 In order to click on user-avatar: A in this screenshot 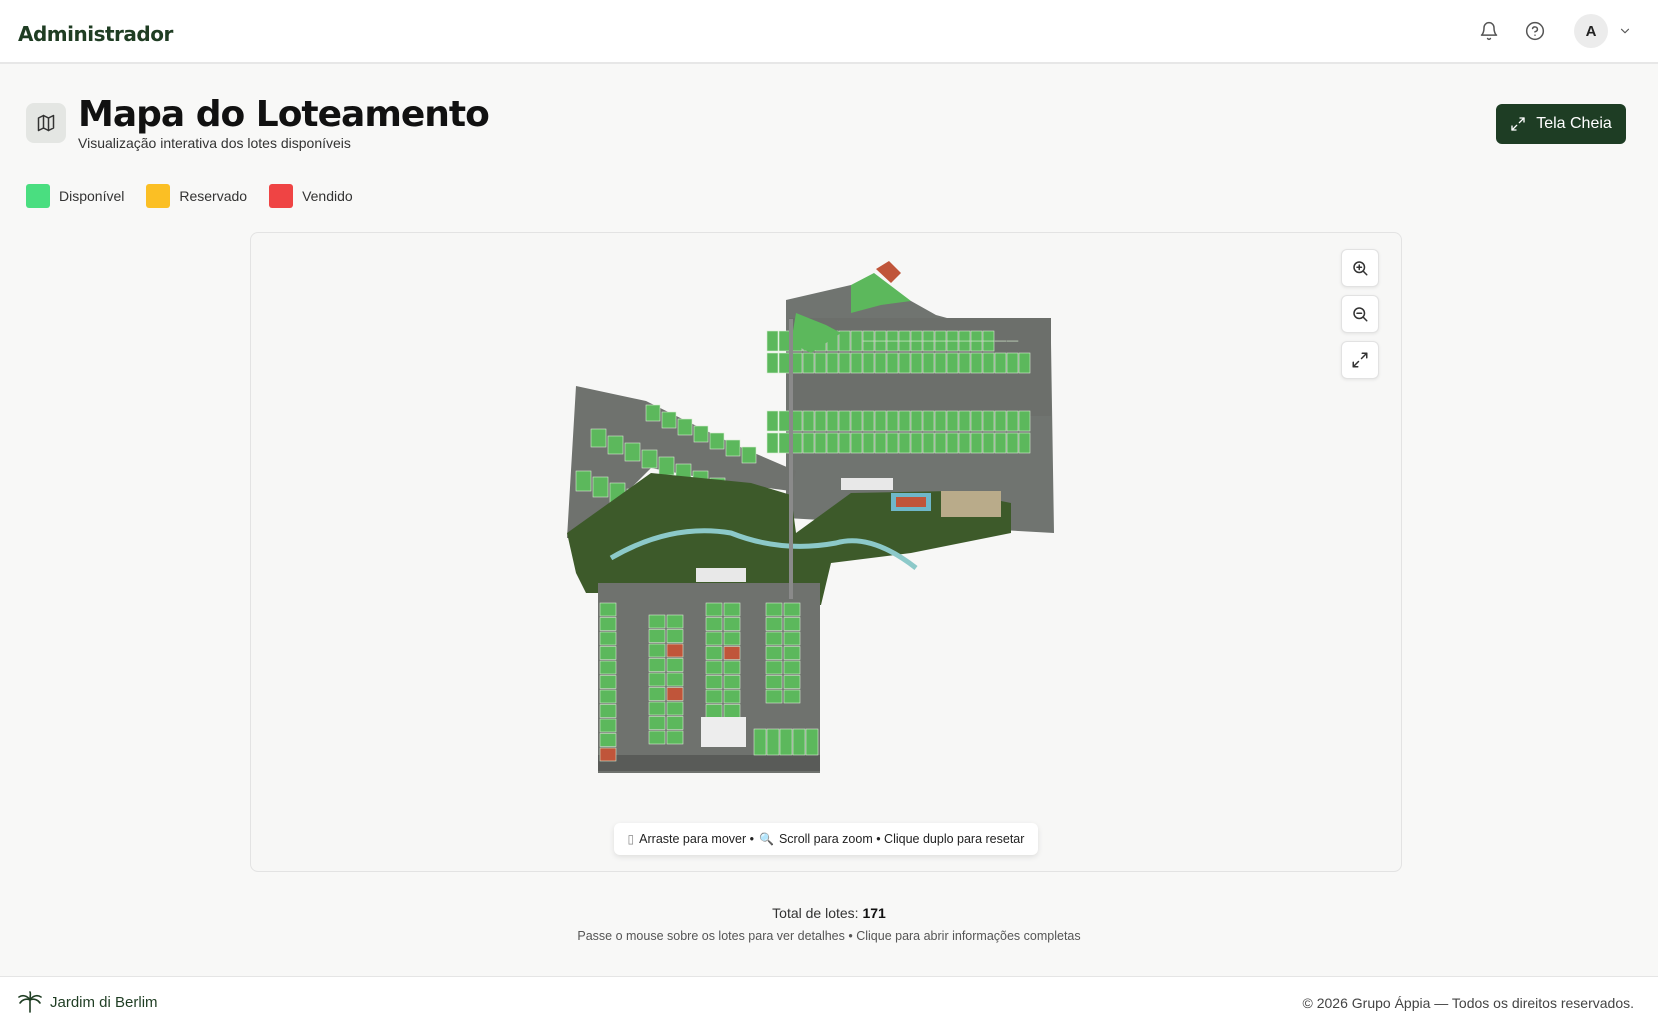, I will do `click(1591, 31)`.